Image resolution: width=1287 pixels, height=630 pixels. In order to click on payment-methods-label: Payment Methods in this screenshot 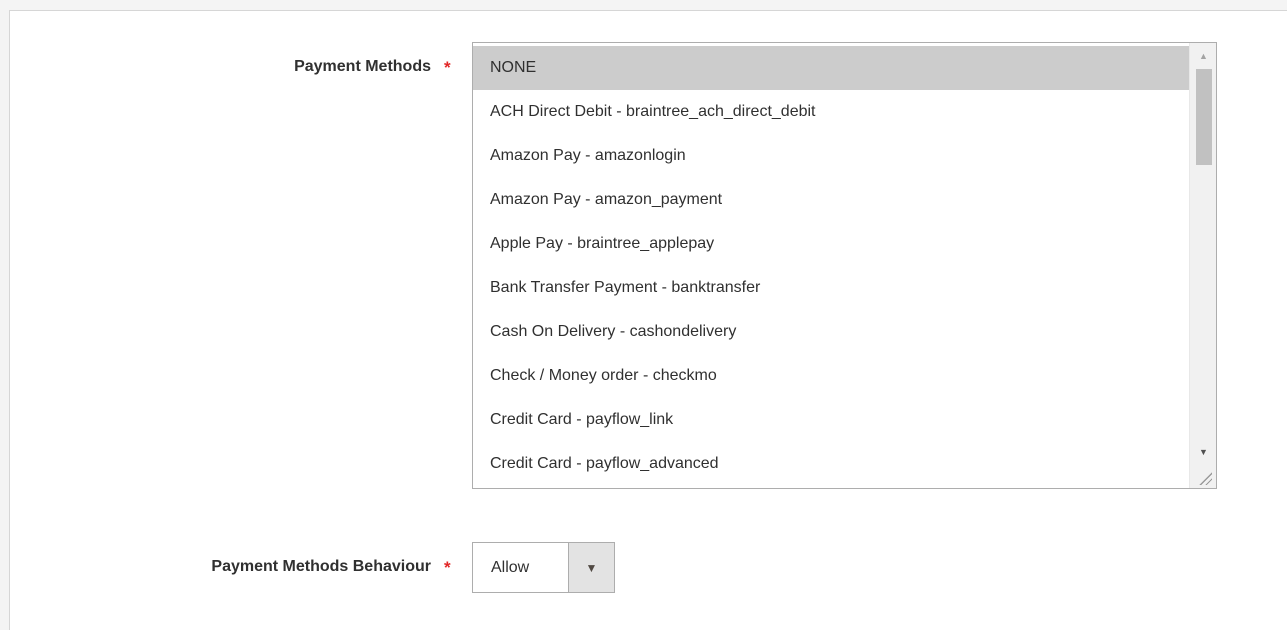, I will do `click(362, 66)`.